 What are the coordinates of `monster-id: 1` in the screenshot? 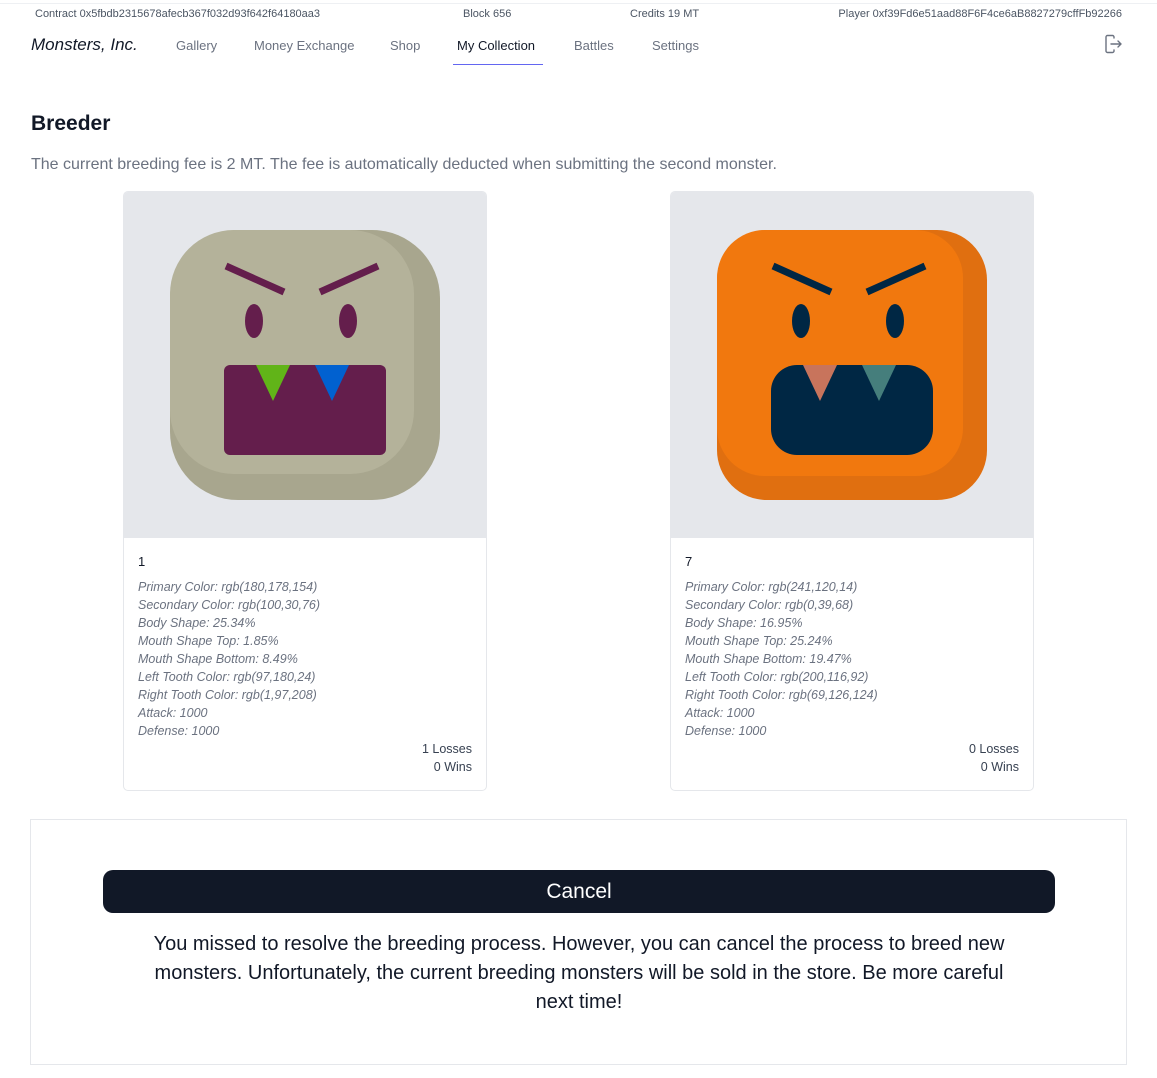 It's located at (142, 561).